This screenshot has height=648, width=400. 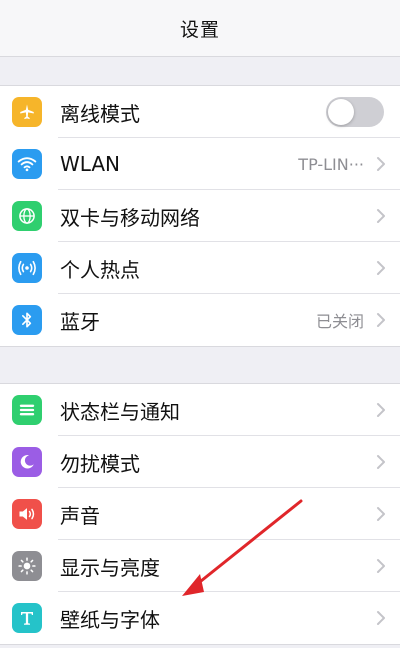 I want to click on globe-icon, so click(x=27, y=216).